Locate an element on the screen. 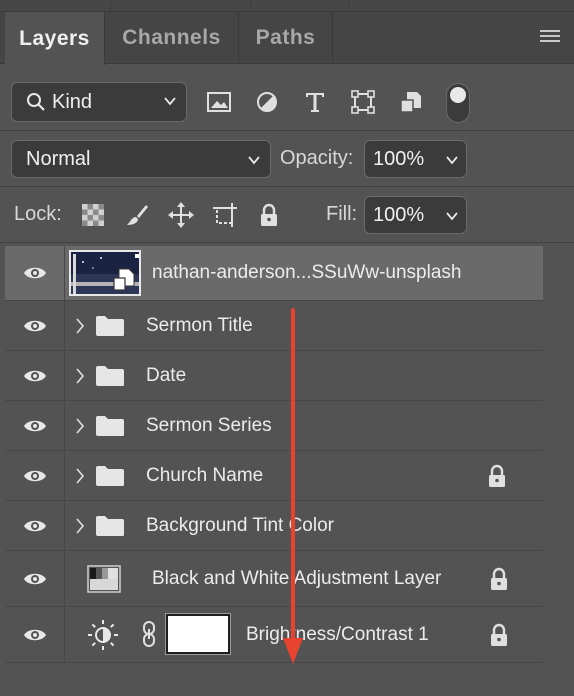 The image size is (574, 696). layer-row-group: Sermon Title is located at coordinates (274, 326).